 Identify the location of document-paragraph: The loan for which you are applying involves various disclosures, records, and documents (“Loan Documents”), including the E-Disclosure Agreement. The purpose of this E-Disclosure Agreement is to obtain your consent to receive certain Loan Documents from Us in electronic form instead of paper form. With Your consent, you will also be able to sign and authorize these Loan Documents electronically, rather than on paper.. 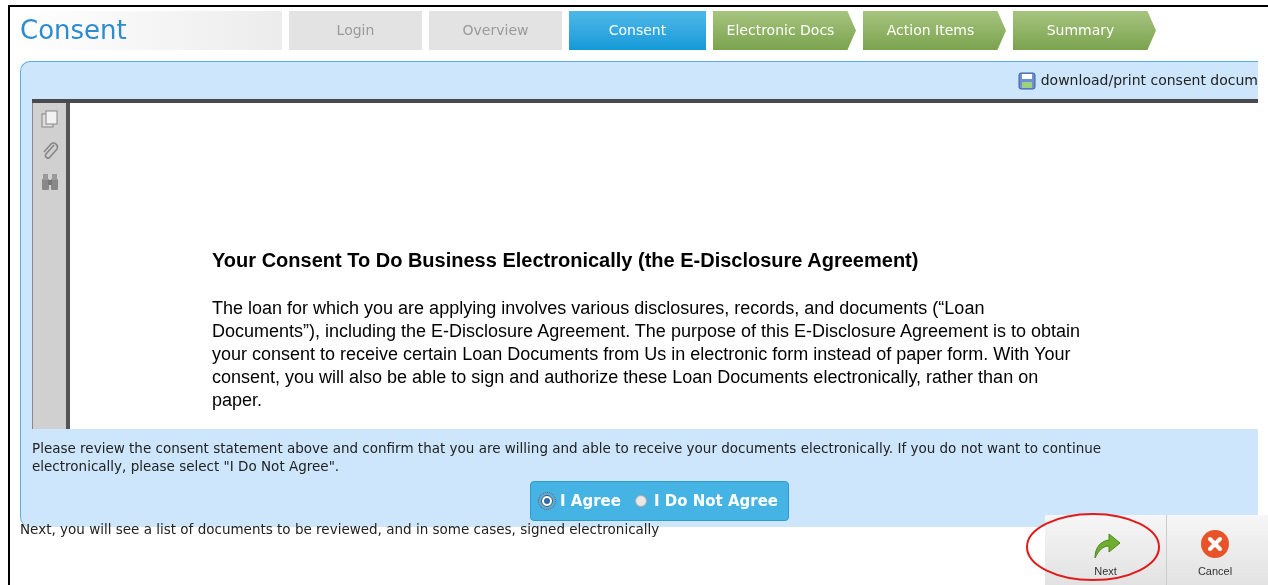
(647, 354).